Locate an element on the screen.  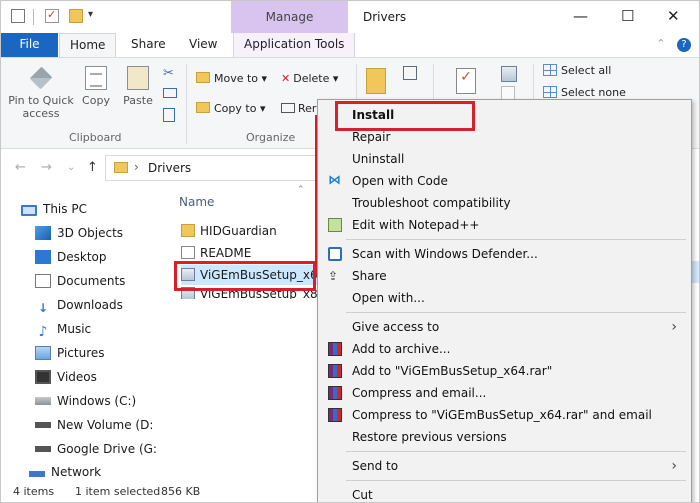
select-none-button: Select none is located at coordinates (584, 92).